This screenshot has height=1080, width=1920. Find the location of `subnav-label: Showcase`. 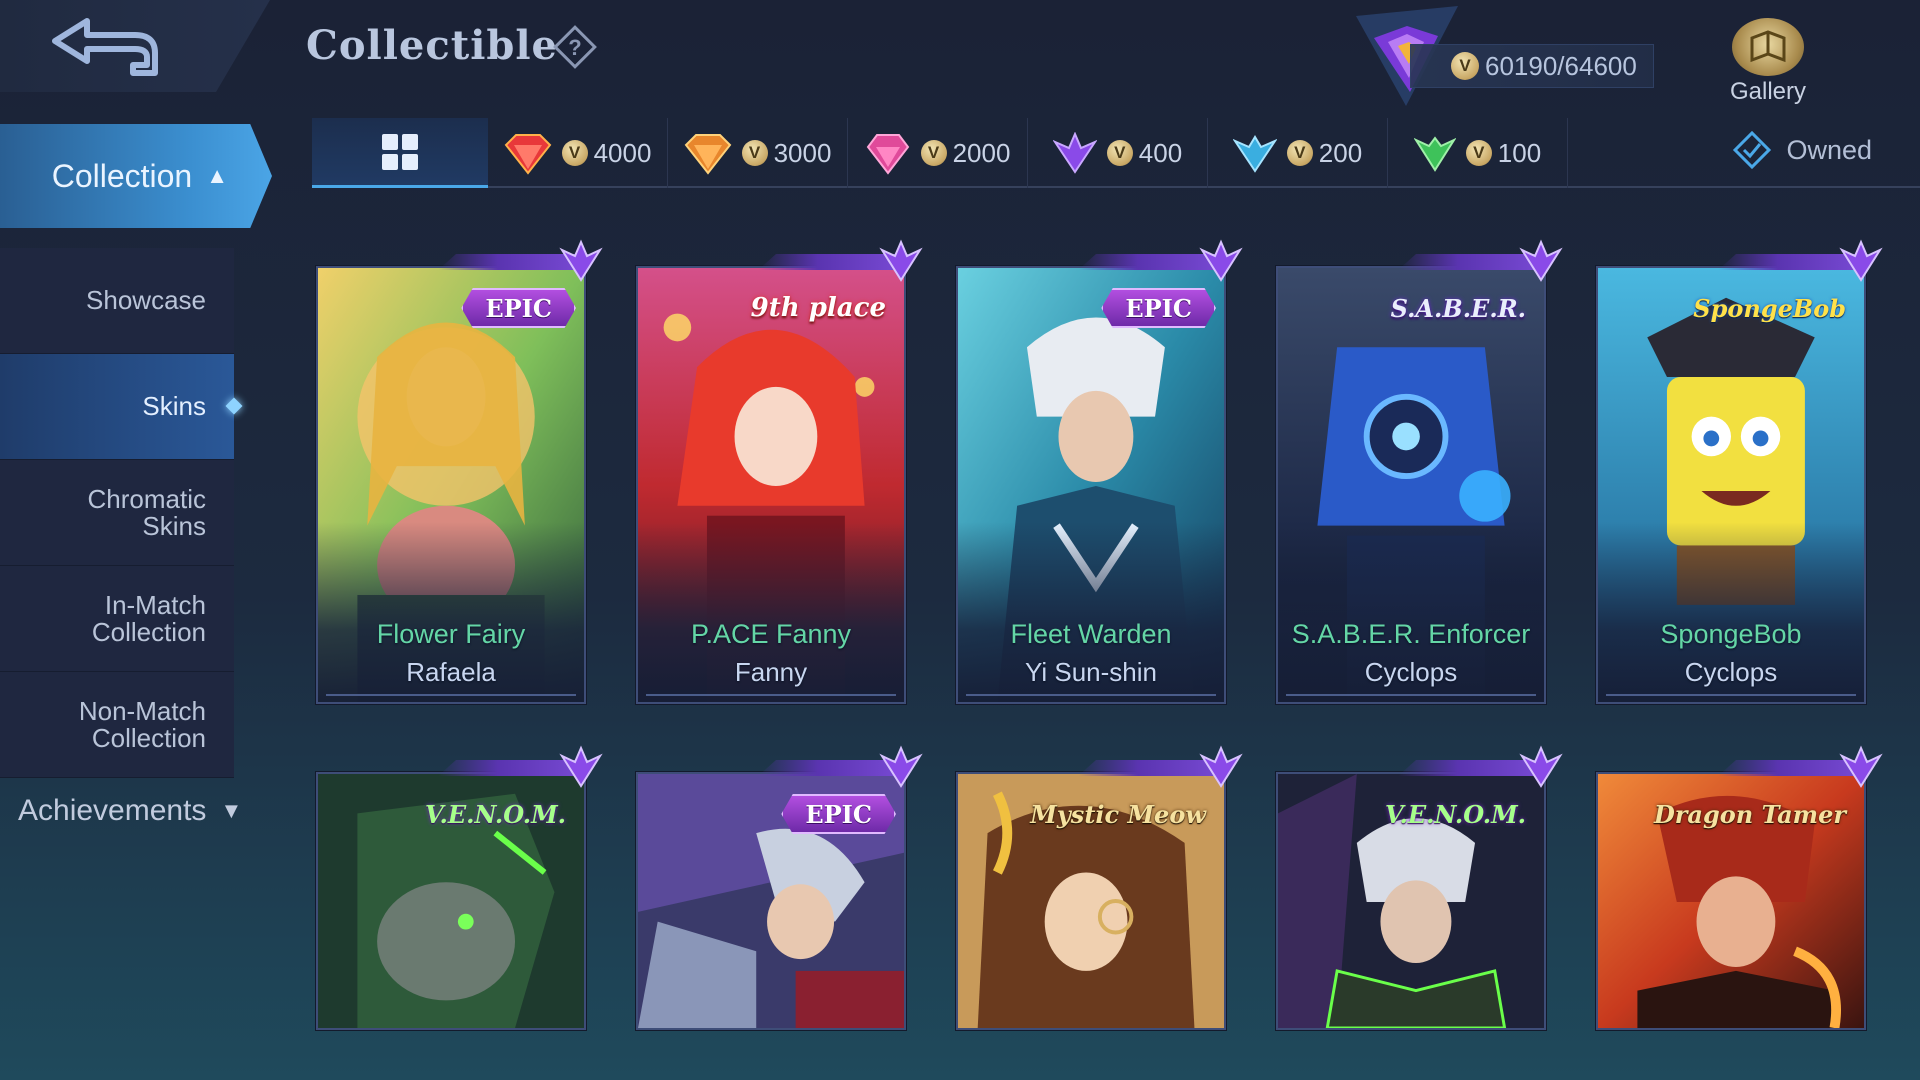

subnav-label: Showcase is located at coordinates (146, 300).